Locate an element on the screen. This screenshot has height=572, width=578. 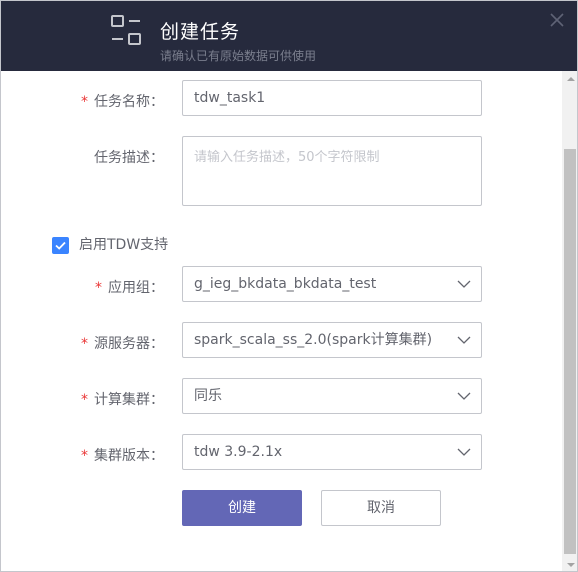
app-group-label: * 应用组： is located at coordinates (129, 288).